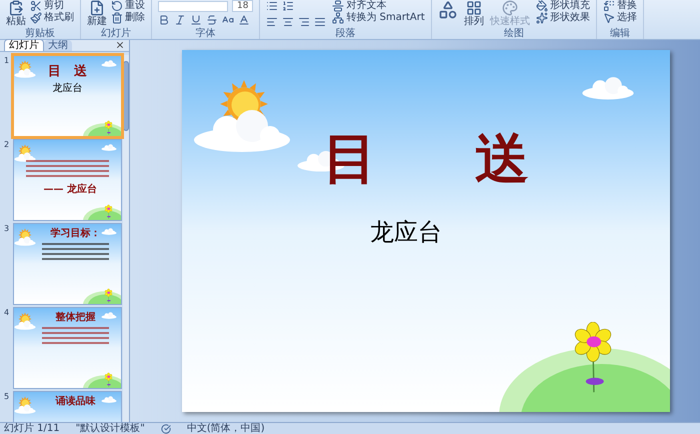  I want to click on slide-thumbnail: 目 送 龙应台, so click(67, 96).